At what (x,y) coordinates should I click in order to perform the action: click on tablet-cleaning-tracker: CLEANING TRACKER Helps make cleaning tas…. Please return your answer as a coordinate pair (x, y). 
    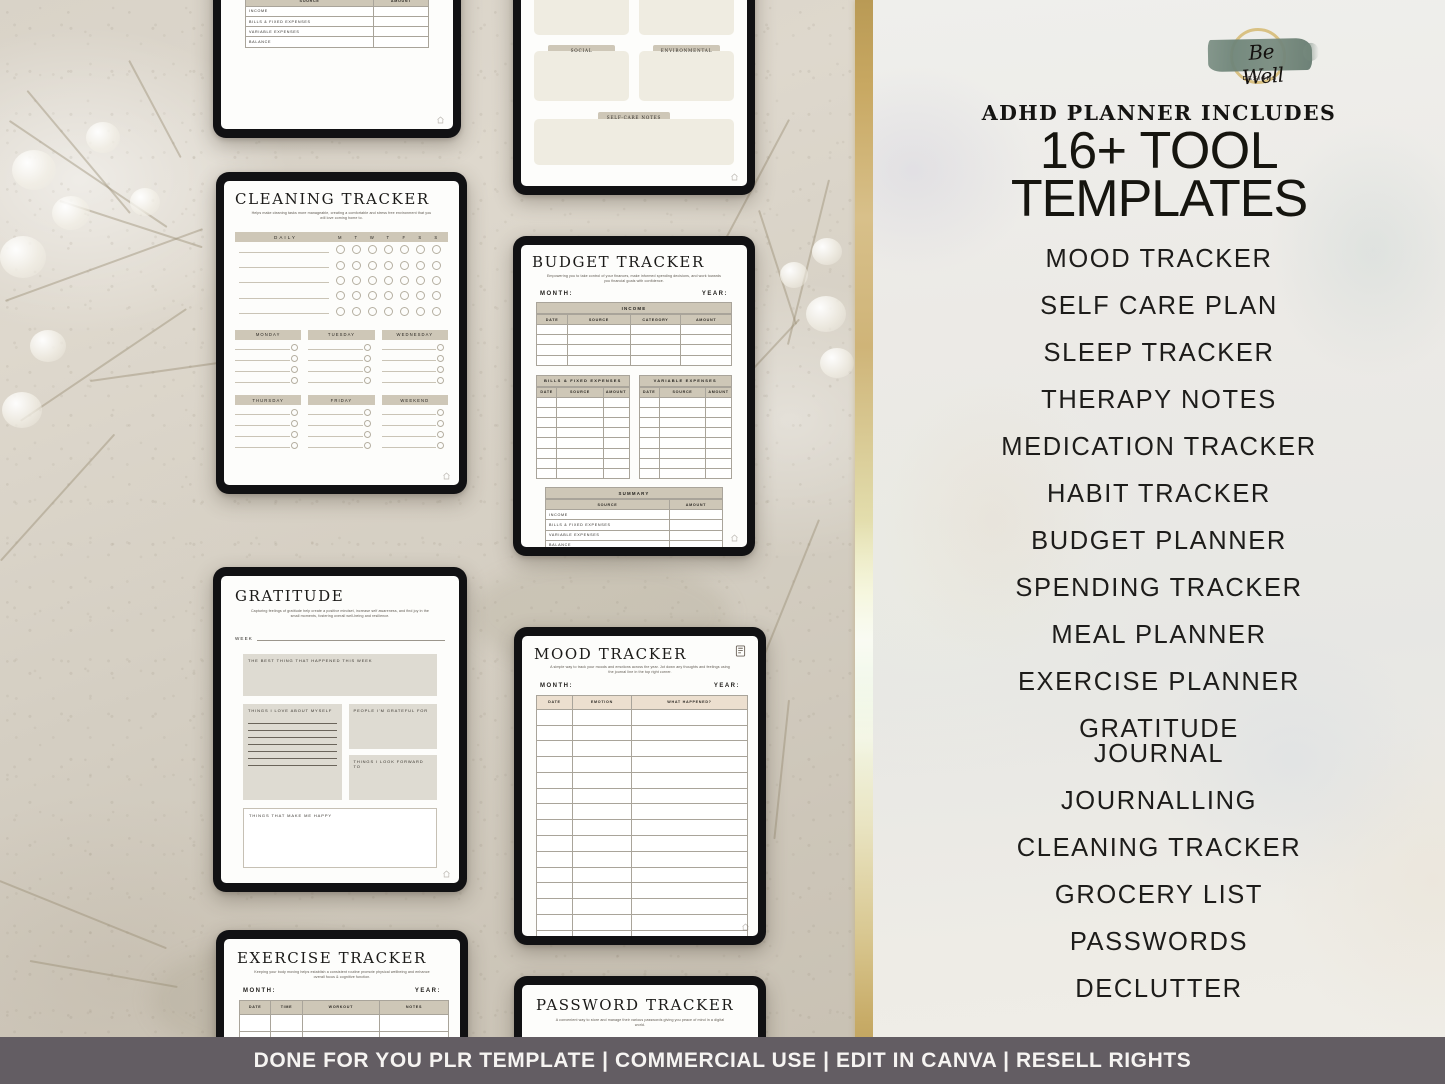
    Looking at the image, I should click on (341, 333).